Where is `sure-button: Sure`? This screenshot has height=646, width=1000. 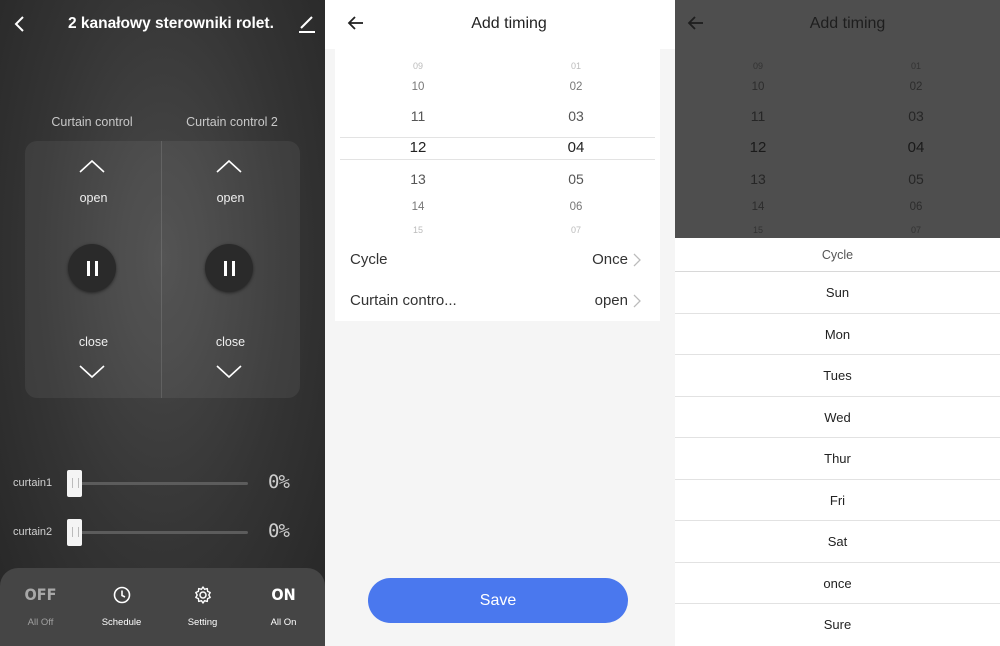
sure-button: Sure is located at coordinates (837, 625).